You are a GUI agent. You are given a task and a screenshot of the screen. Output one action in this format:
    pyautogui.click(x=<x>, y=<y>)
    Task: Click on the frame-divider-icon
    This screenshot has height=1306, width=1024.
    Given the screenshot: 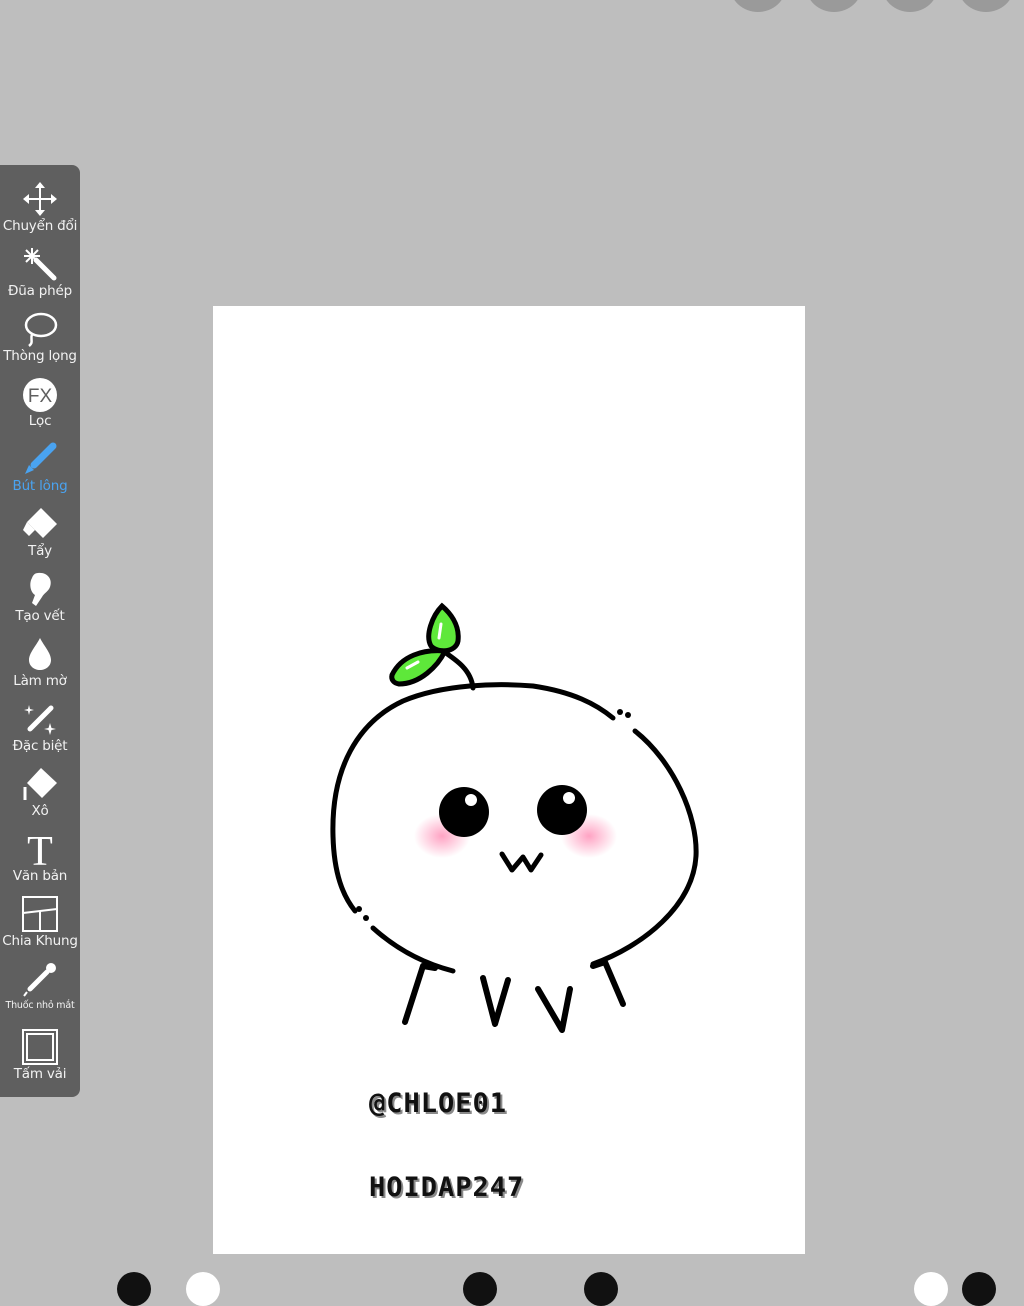 What is the action you would take?
    pyautogui.click(x=40, y=914)
    